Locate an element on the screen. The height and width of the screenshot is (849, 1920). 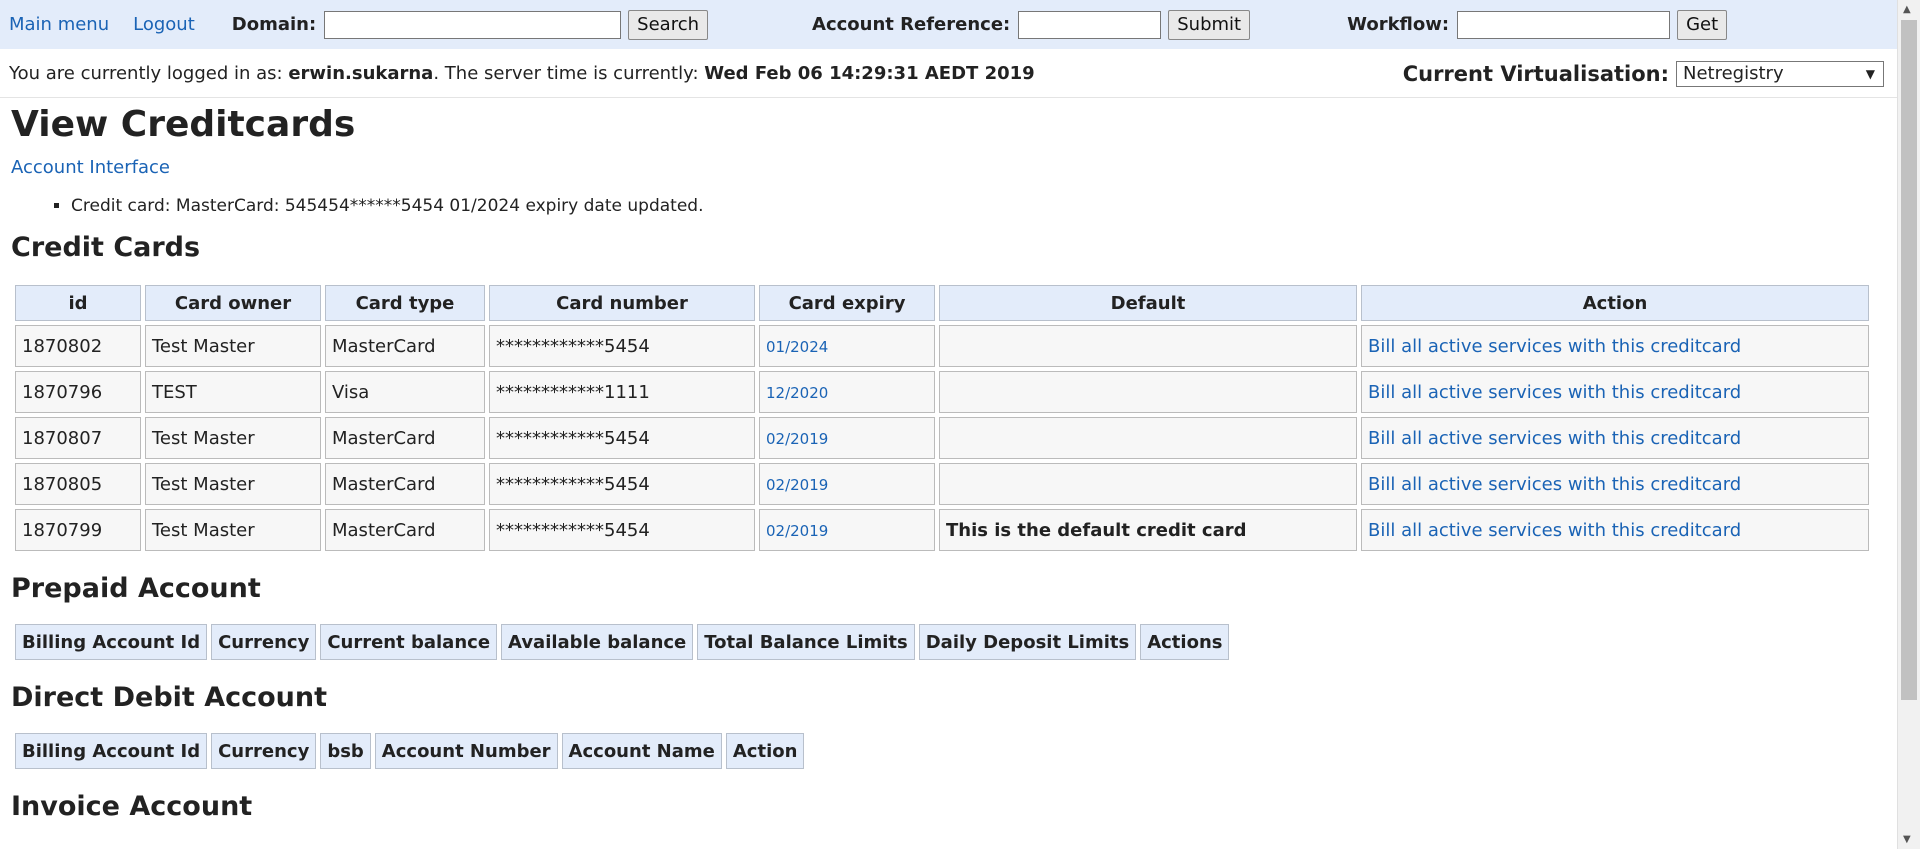
username: erwin.sukarna is located at coordinates (361, 73).